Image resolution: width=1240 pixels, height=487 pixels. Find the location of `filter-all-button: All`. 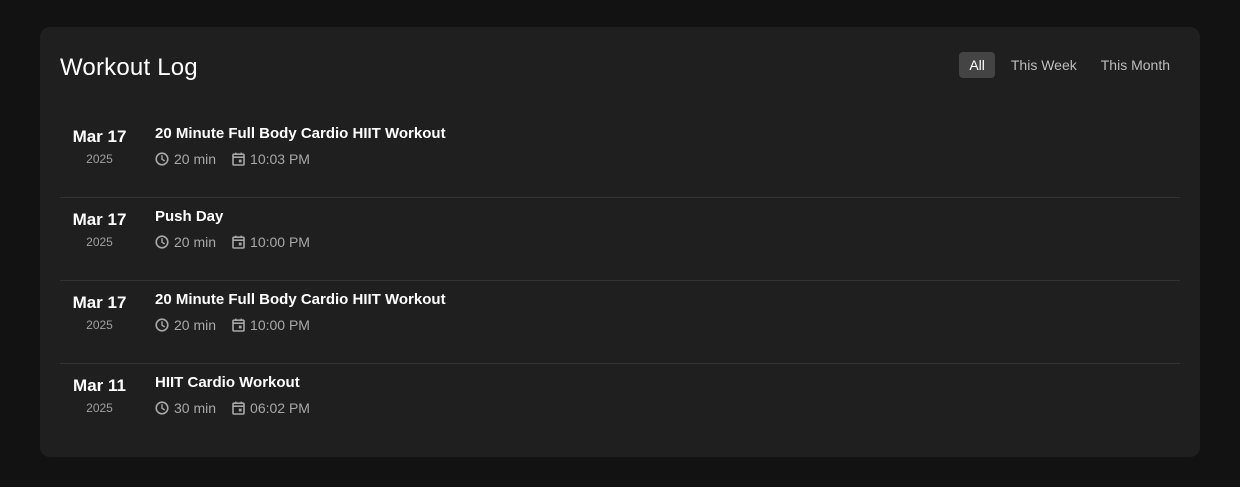

filter-all-button: All is located at coordinates (977, 65).